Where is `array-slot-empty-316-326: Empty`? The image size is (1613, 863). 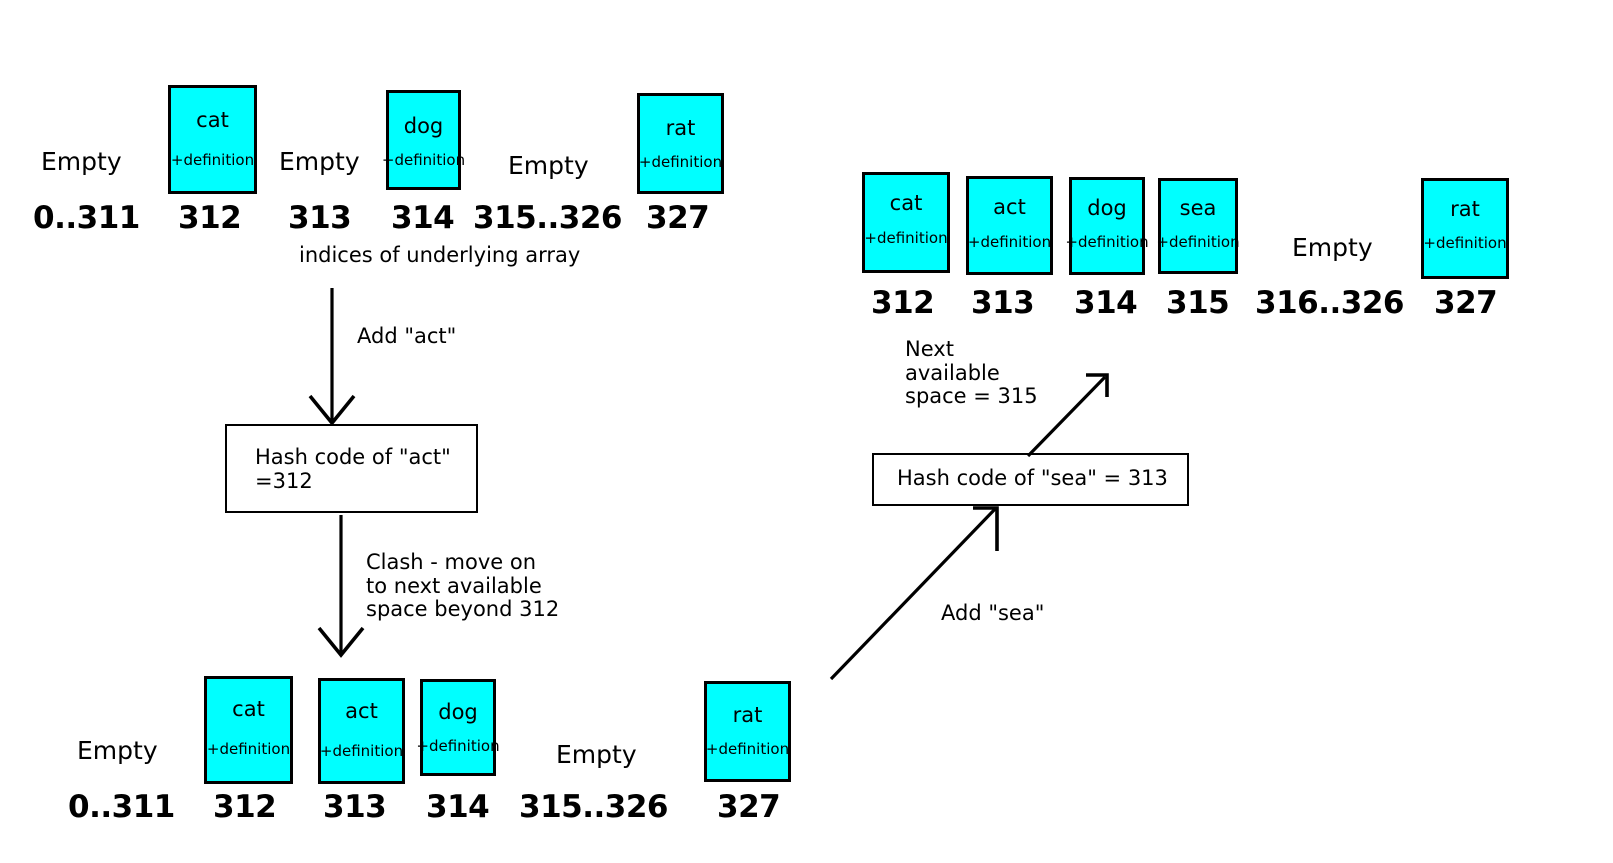 array-slot-empty-316-326: Empty is located at coordinates (1332, 247).